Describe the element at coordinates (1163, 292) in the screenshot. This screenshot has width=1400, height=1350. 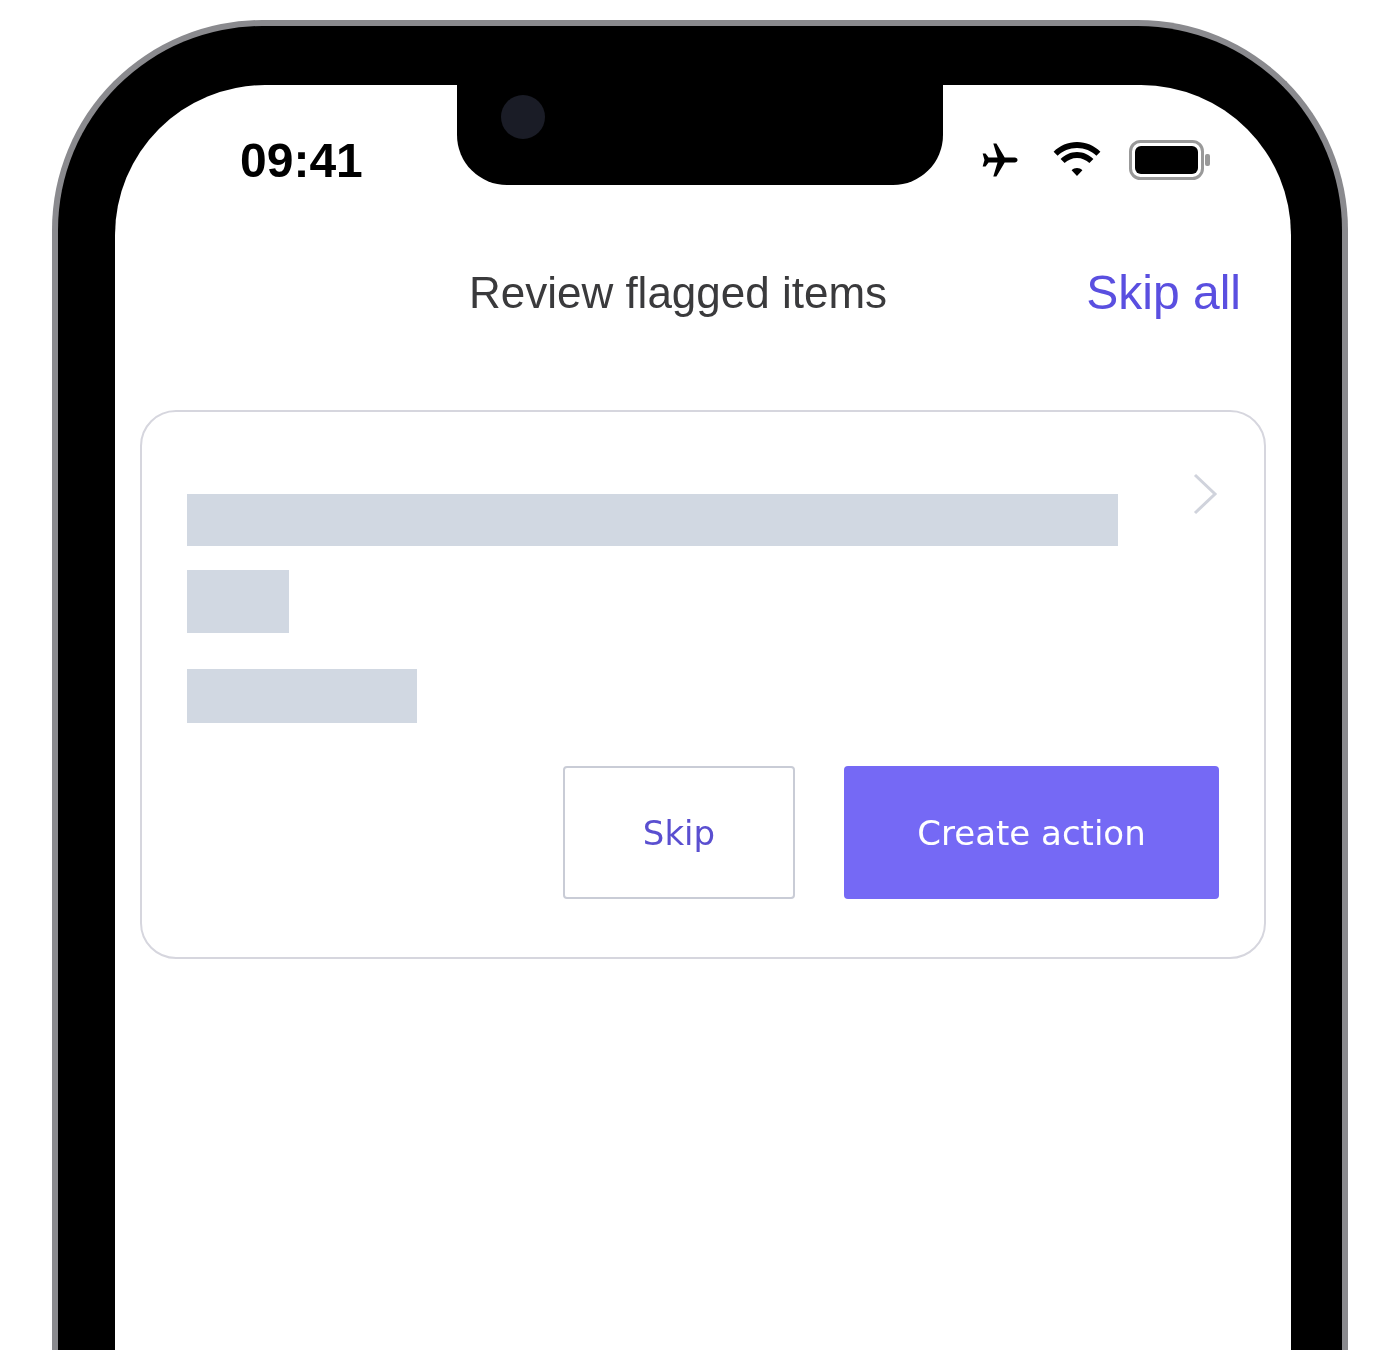
I see `skip-all-link: Skip all` at that location.